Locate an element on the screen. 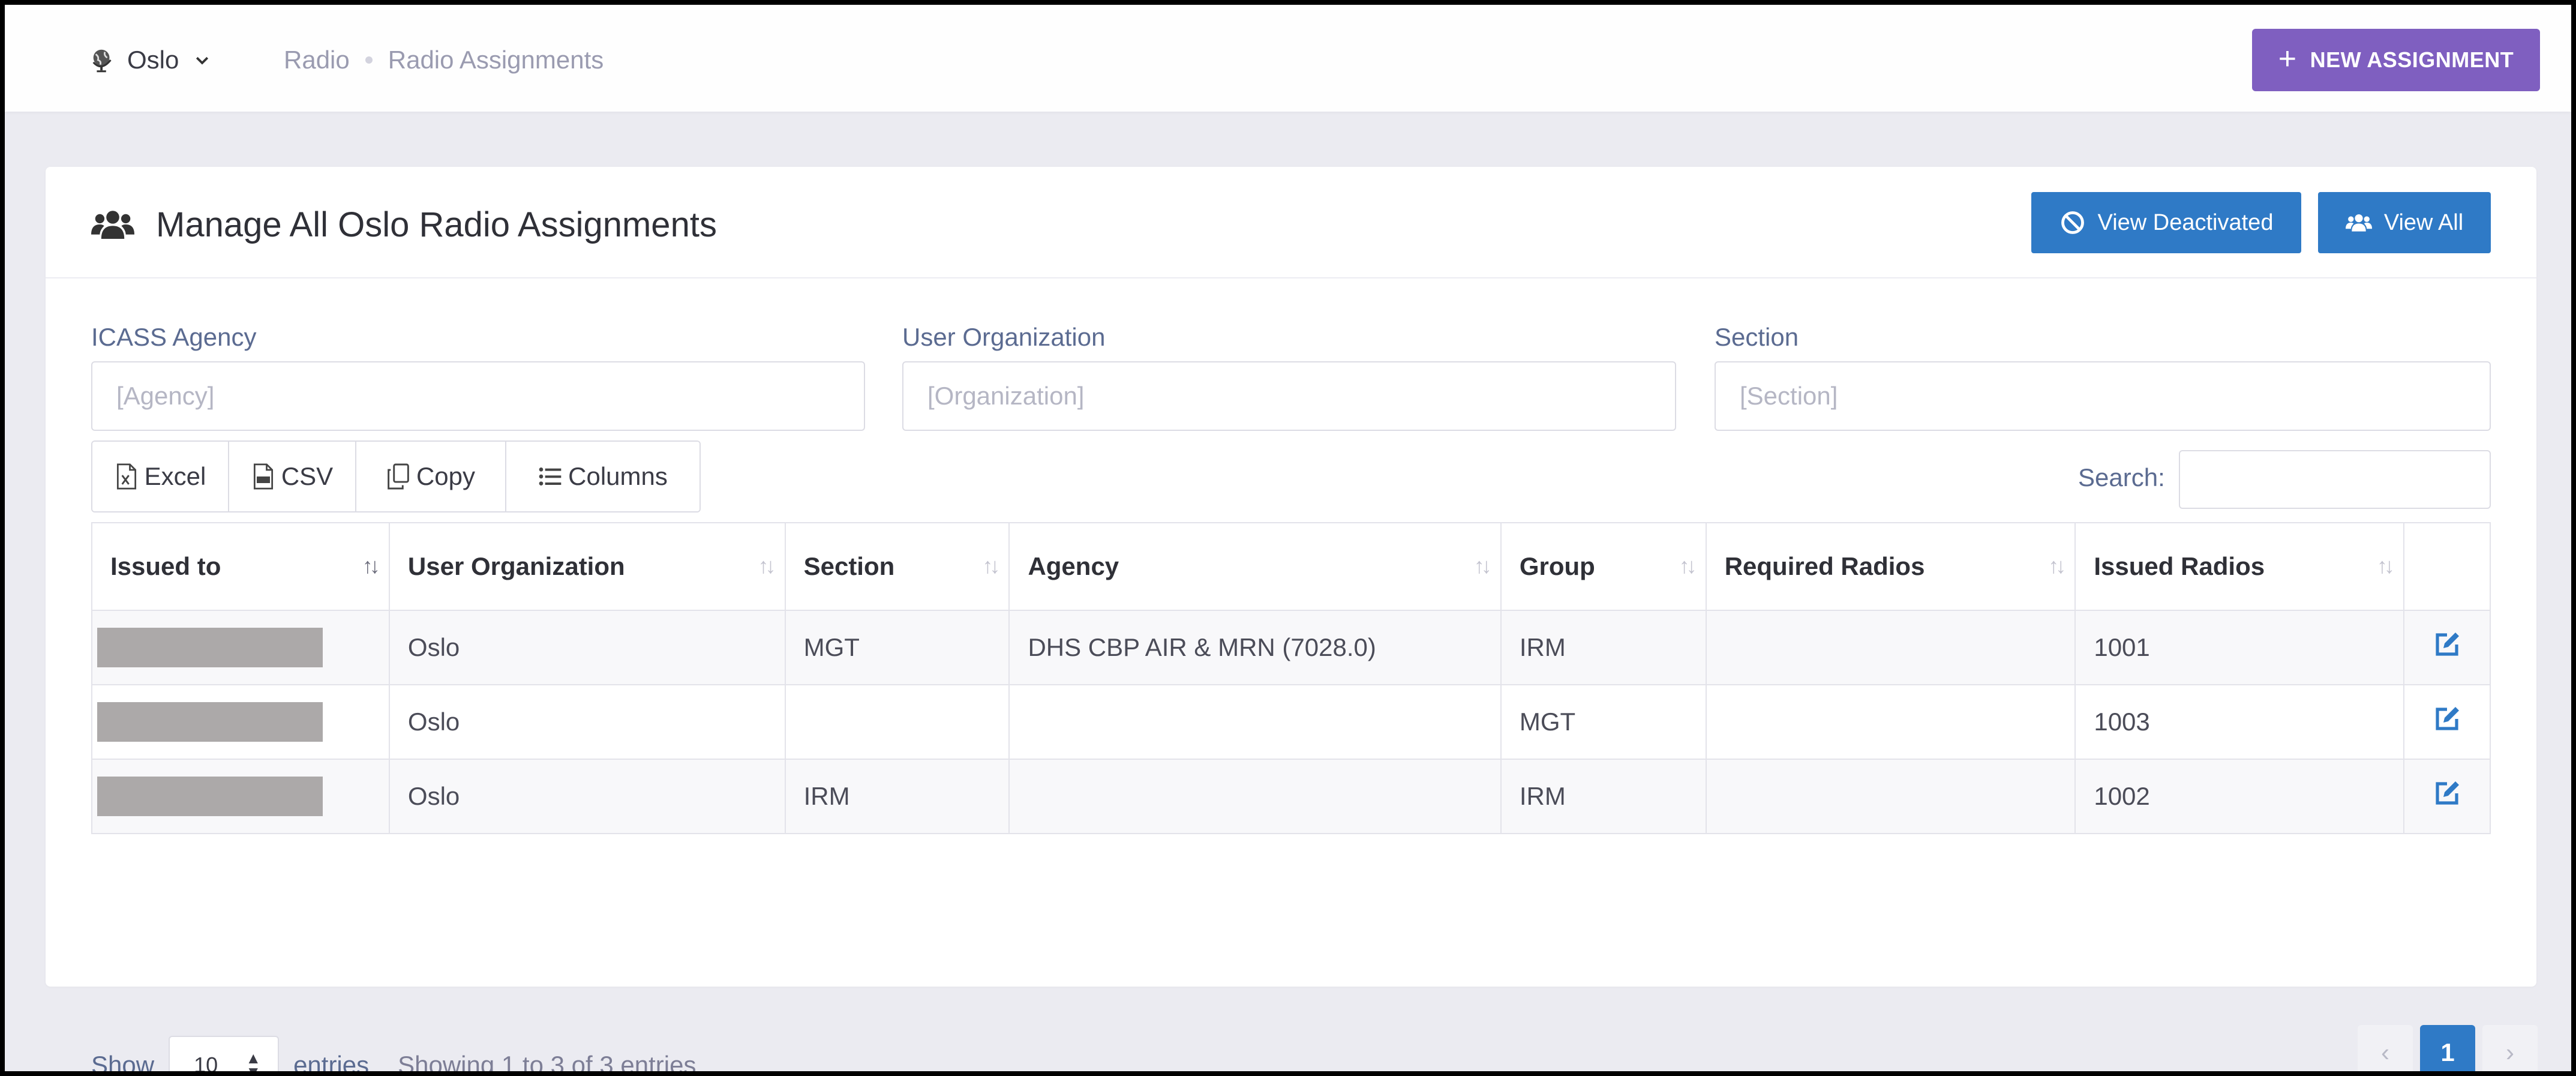 Image resolution: width=2576 pixels, height=1076 pixels. sort-updown-icon: ▲ ▼ is located at coordinates (253, 1062).